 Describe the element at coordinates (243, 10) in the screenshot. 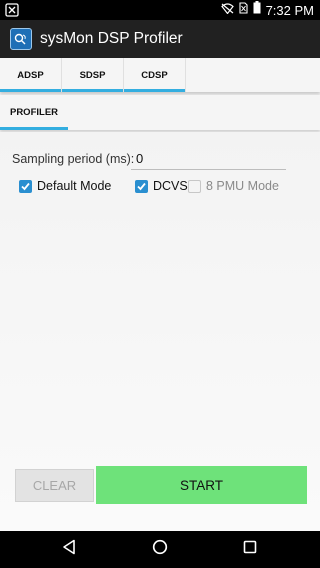

I see `no-sim-icon` at that location.